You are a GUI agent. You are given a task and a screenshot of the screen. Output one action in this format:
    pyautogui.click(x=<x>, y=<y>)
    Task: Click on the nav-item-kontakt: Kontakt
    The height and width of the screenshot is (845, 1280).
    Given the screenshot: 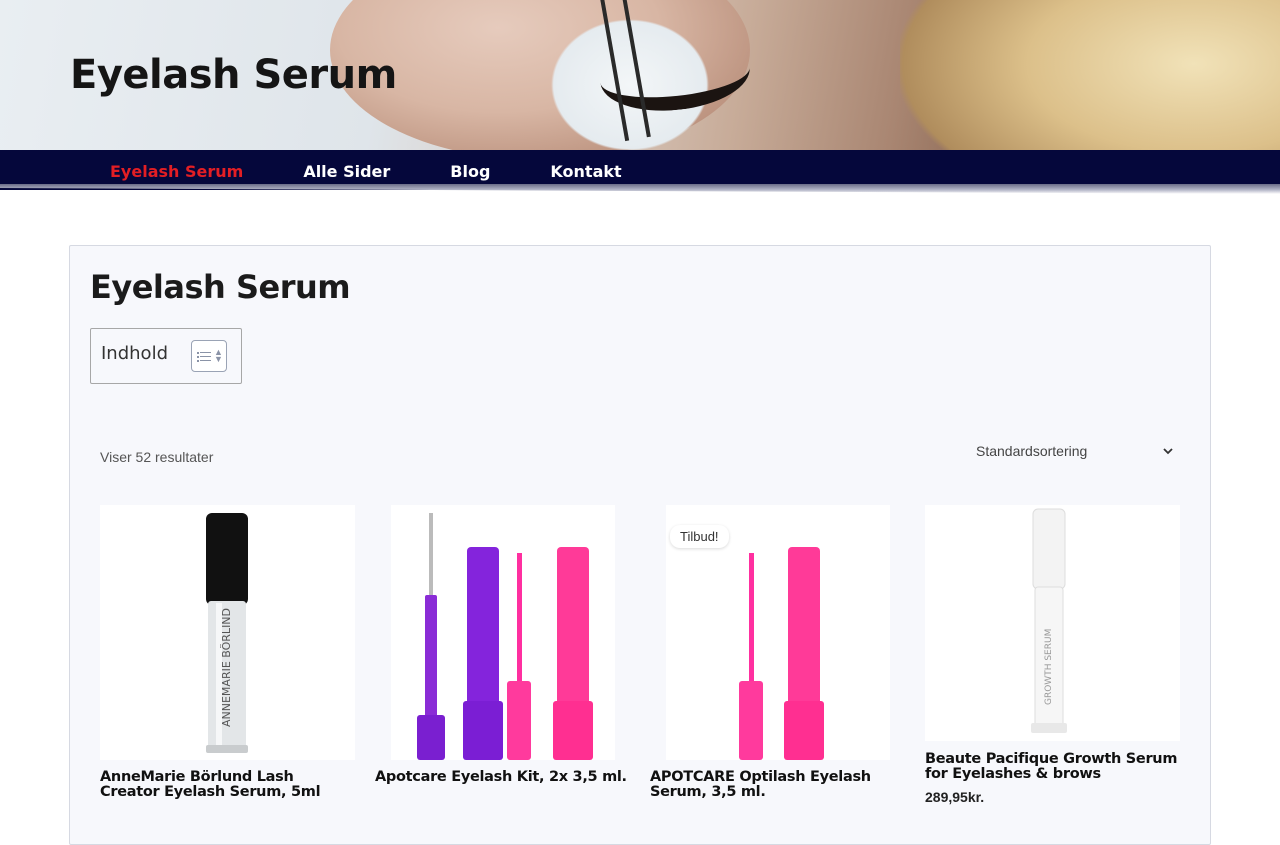 What is the action you would take?
    pyautogui.click(x=585, y=171)
    